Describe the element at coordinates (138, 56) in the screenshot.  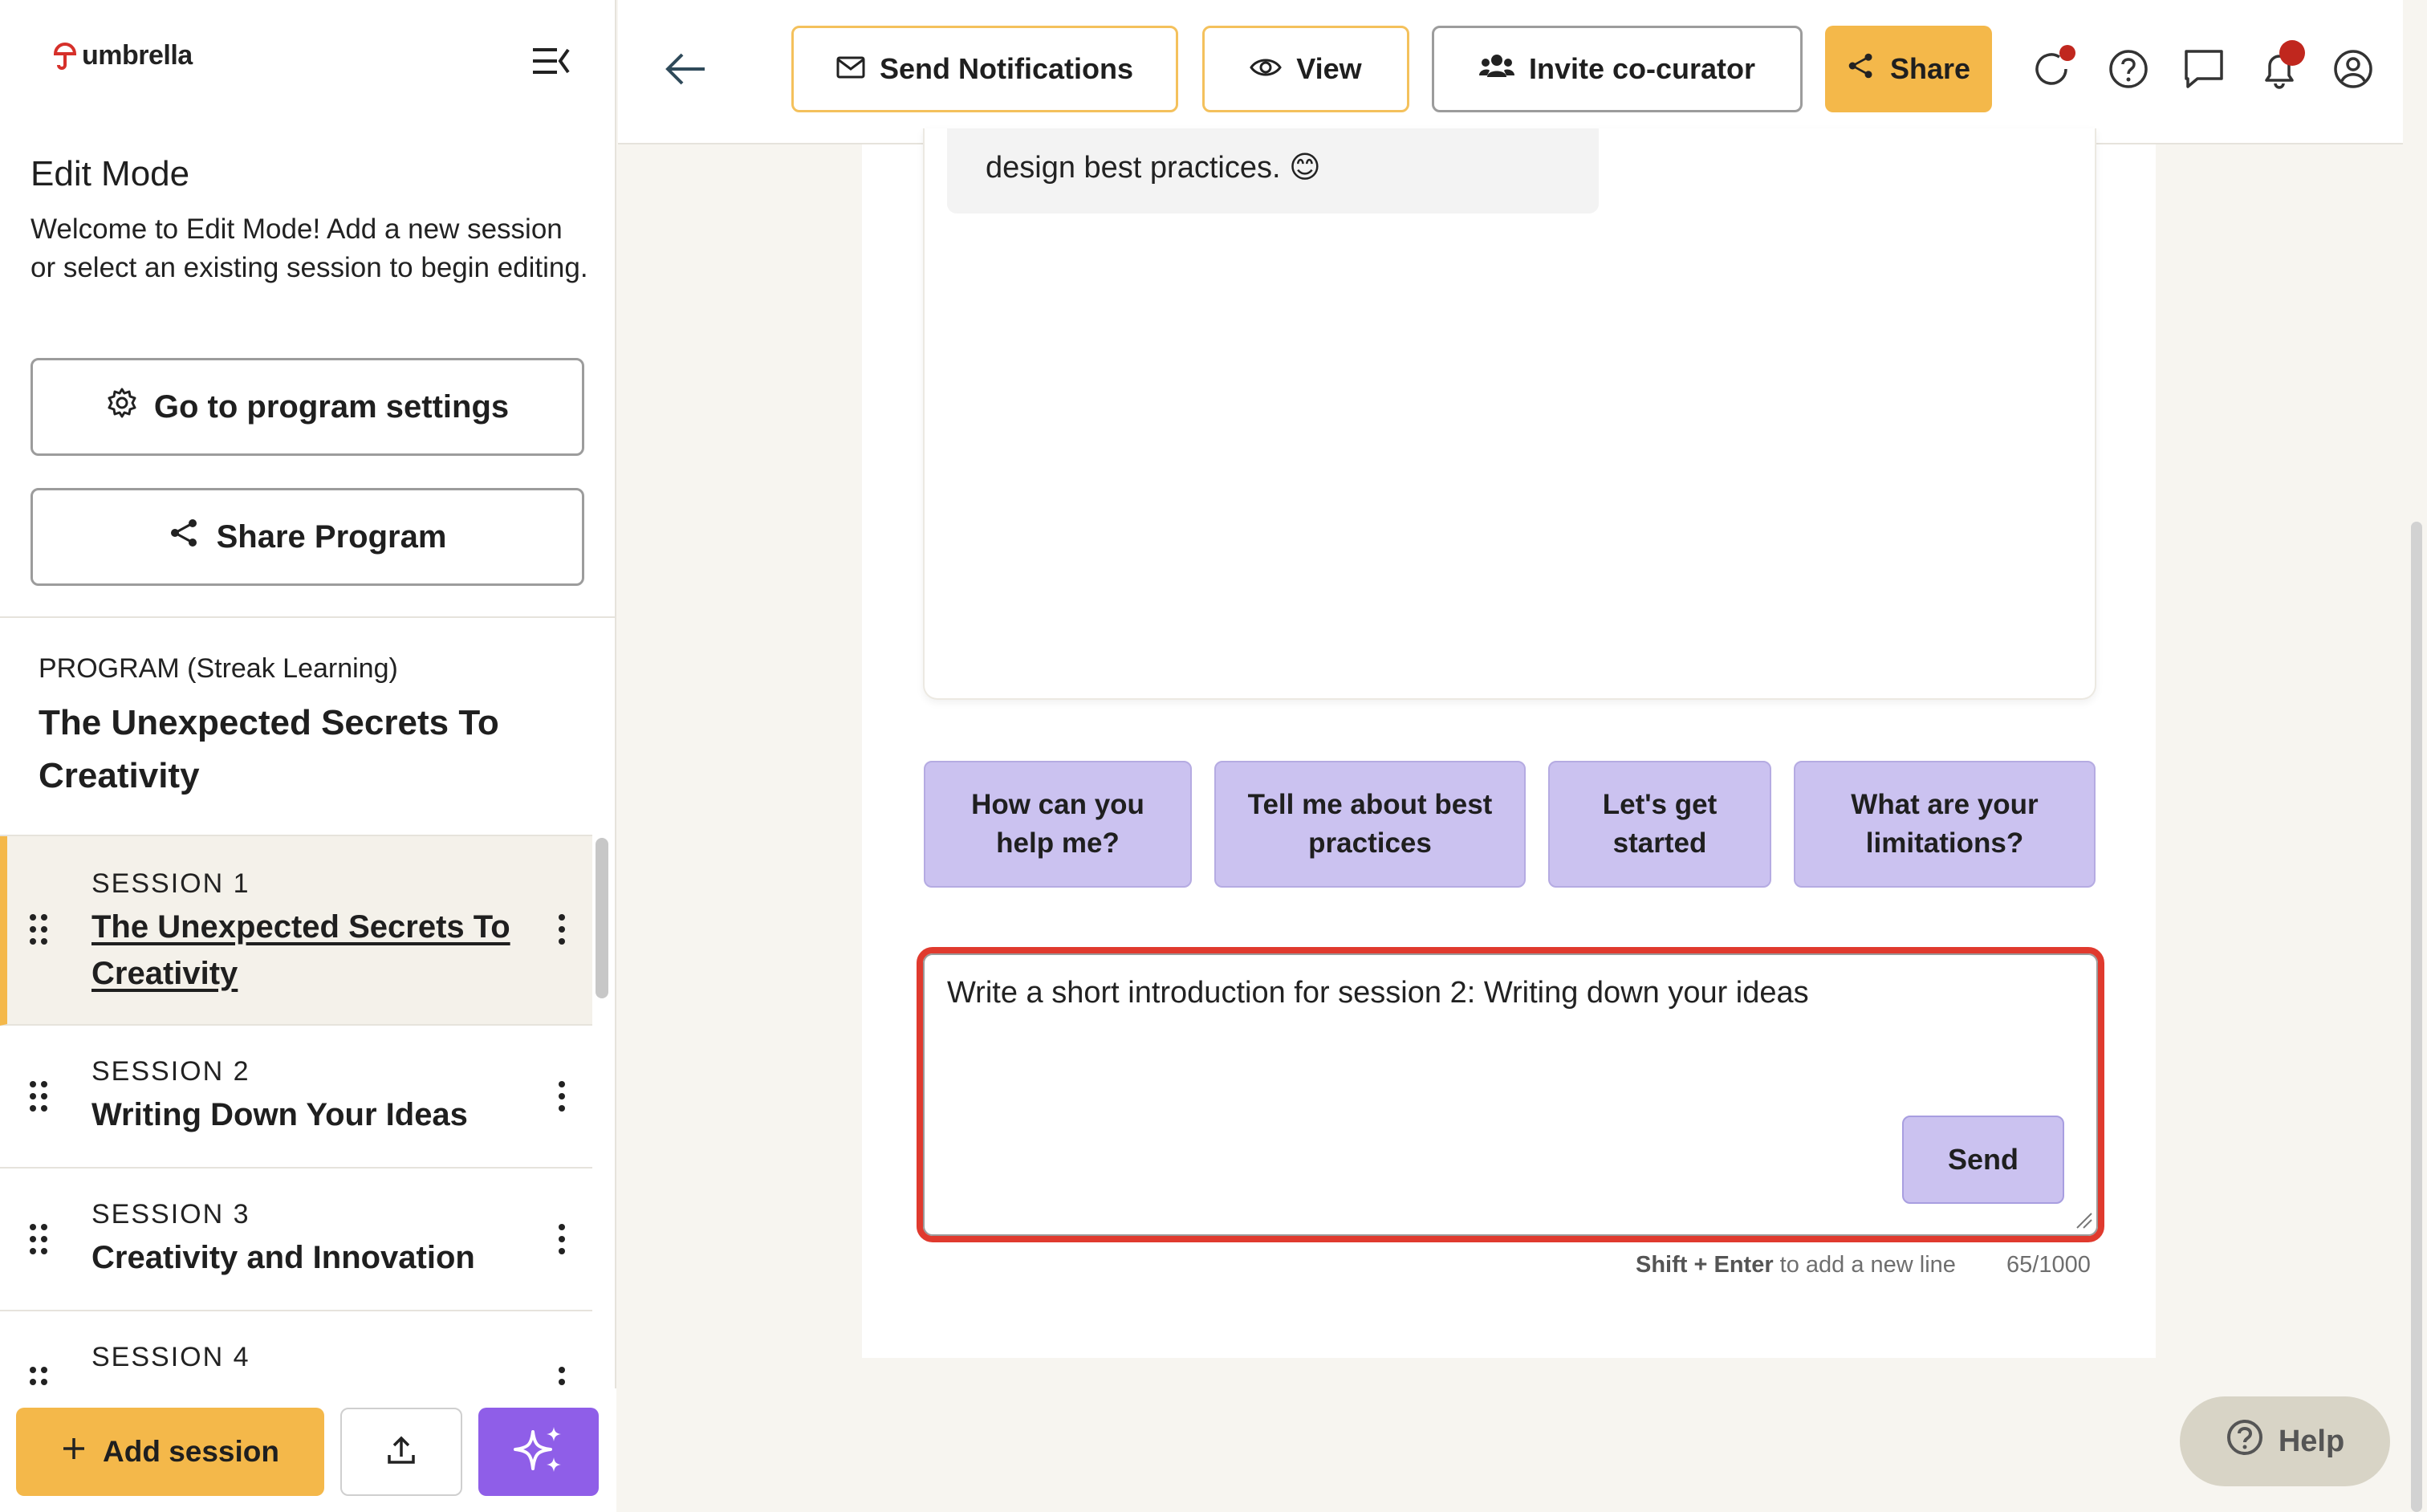
I see `brand-name: umbrella` at that location.